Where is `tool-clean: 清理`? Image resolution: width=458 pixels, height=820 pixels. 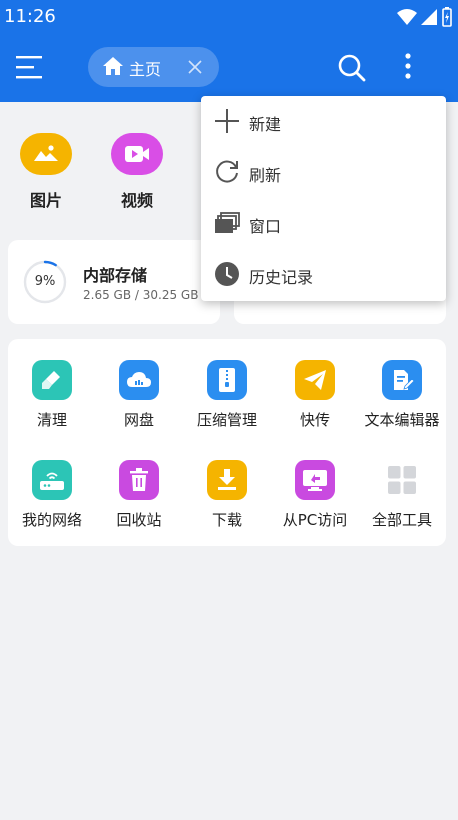
tool-clean: 清理 is located at coordinates (52, 395).